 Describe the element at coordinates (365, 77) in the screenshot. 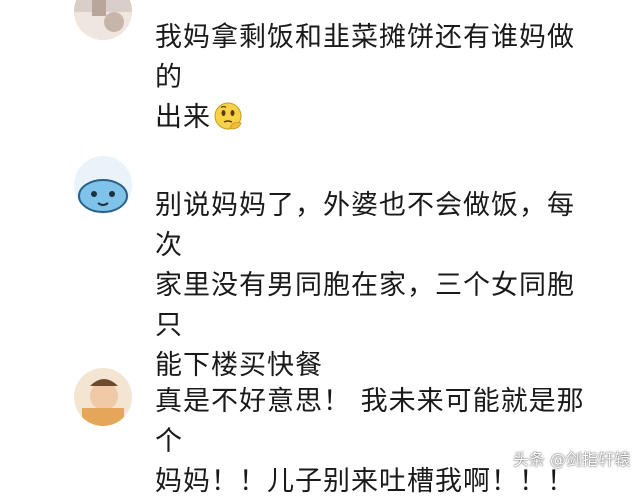

I see `comment-text: 我妈拿剩饭和韭菜摊饼还有谁妈做的 出来` at that location.